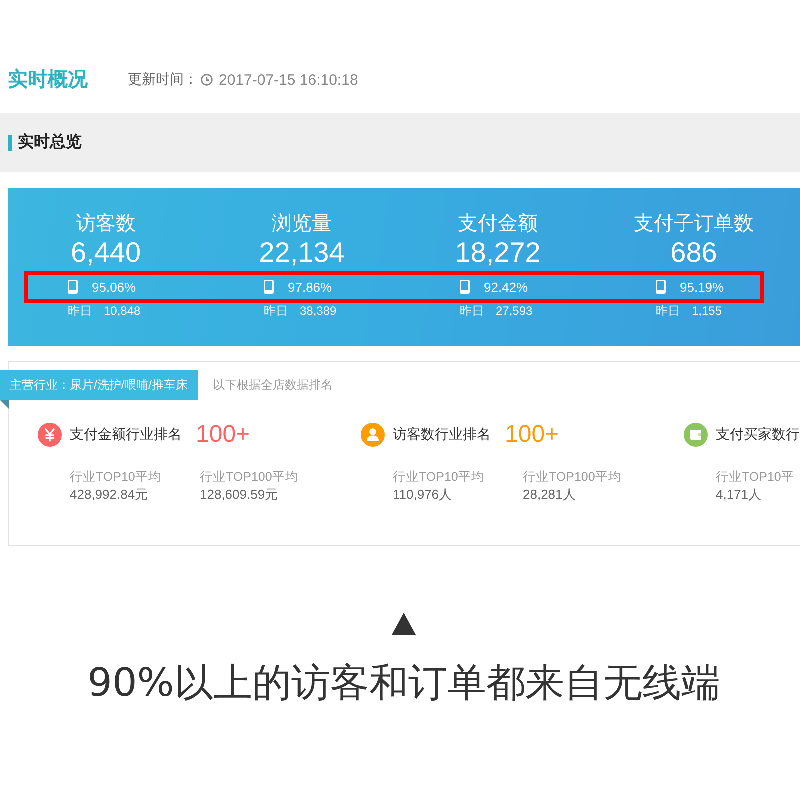 This screenshot has width=800, height=800. What do you see at coordinates (707, 311) in the screenshot?
I see `yesterday-value: 1,155` at bounding box center [707, 311].